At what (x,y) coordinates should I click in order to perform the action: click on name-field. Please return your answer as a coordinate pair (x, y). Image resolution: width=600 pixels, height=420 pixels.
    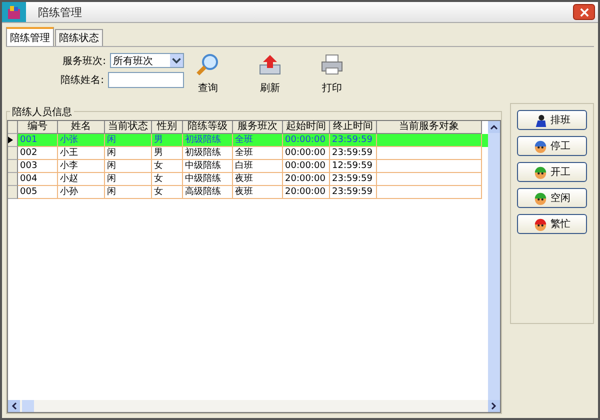
    Looking at the image, I should click on (146, 80).